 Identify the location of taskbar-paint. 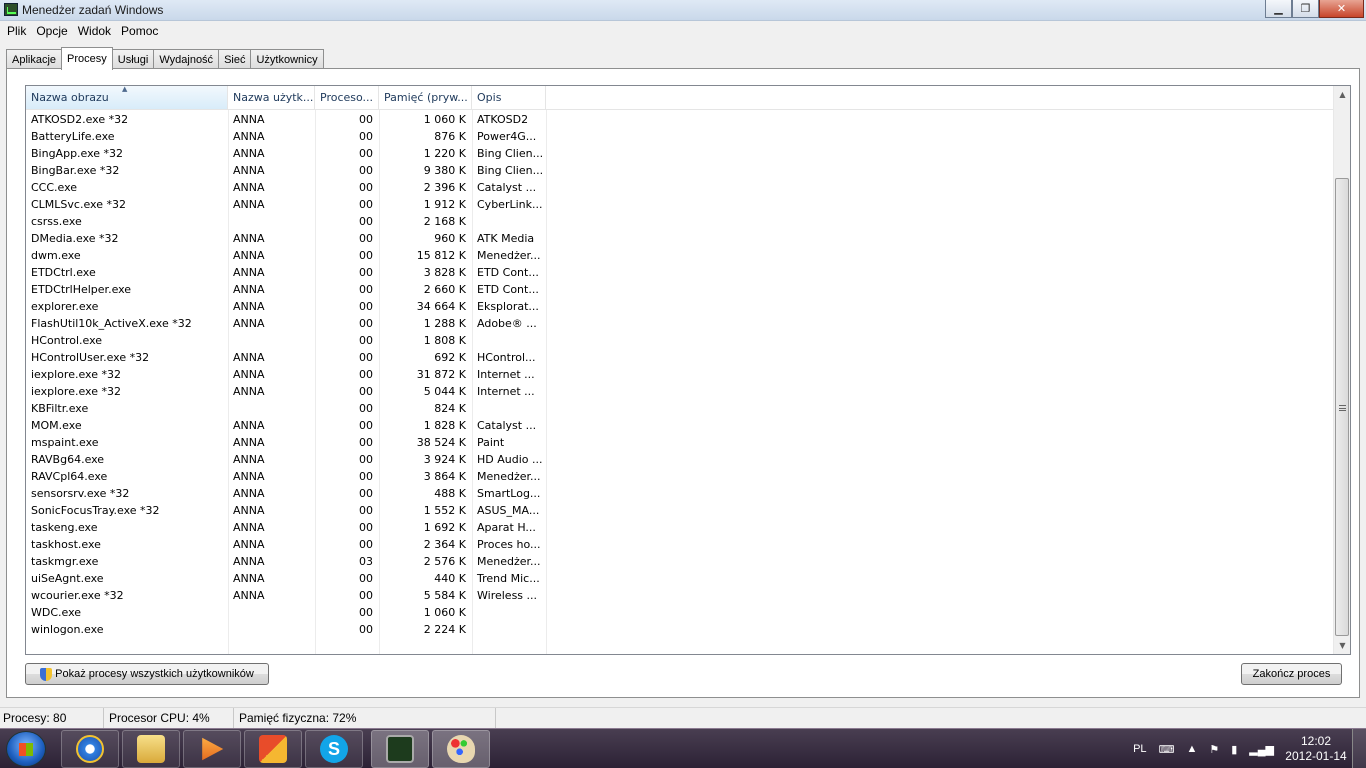
(461, 749).